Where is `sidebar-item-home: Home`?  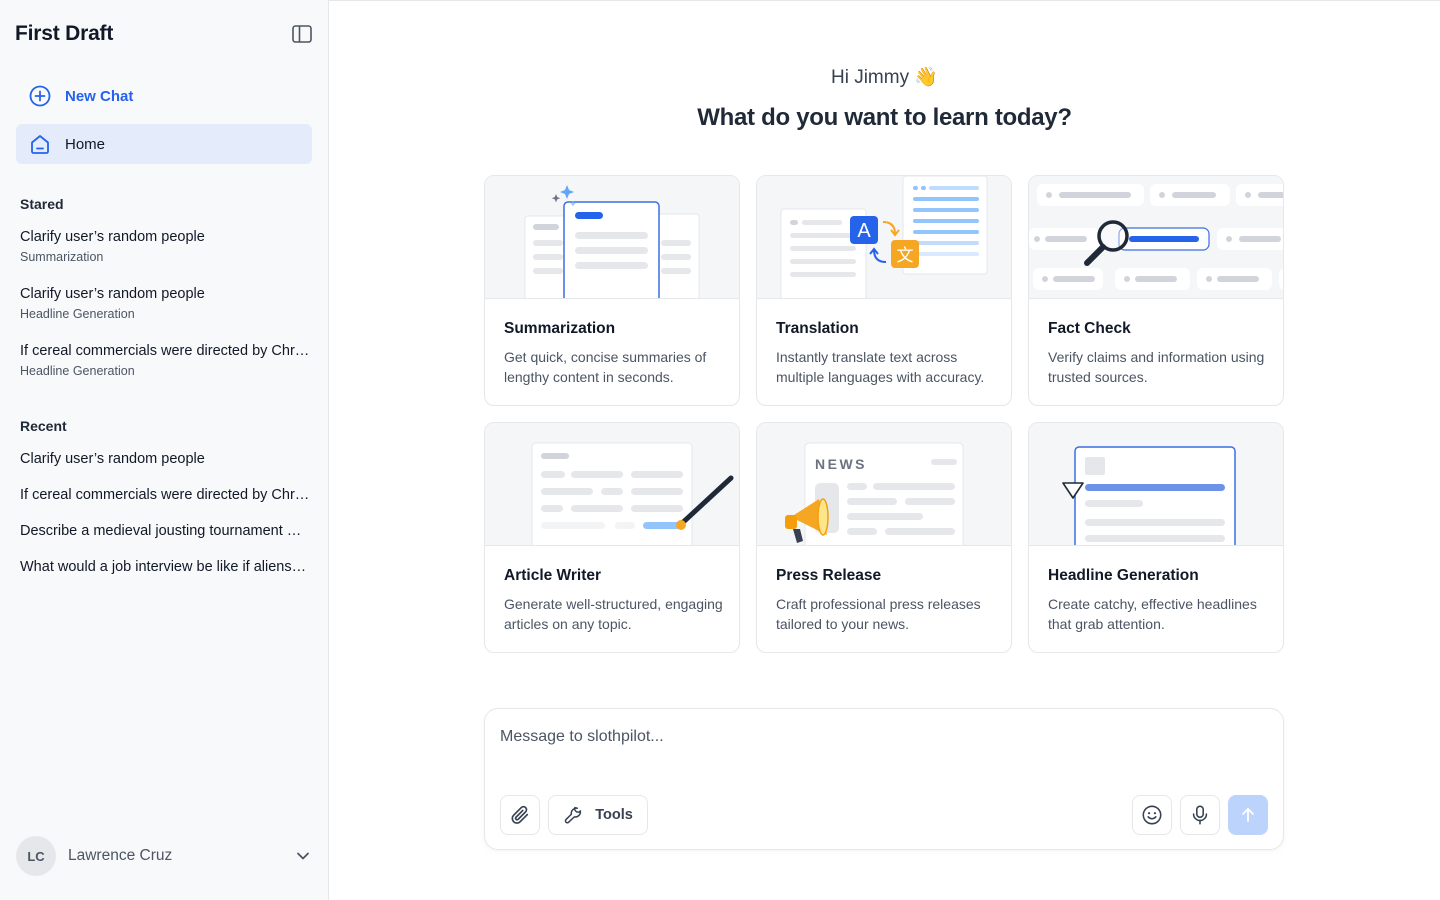
sidebar-item-home: Home is located at coordinates (164, 144).